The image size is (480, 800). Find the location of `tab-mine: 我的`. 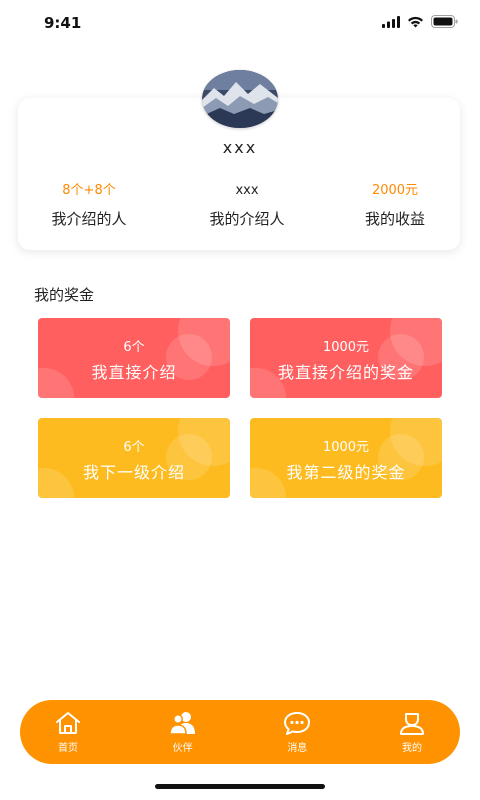

tab-mine: 我的 is located at coordinates (412, 732).